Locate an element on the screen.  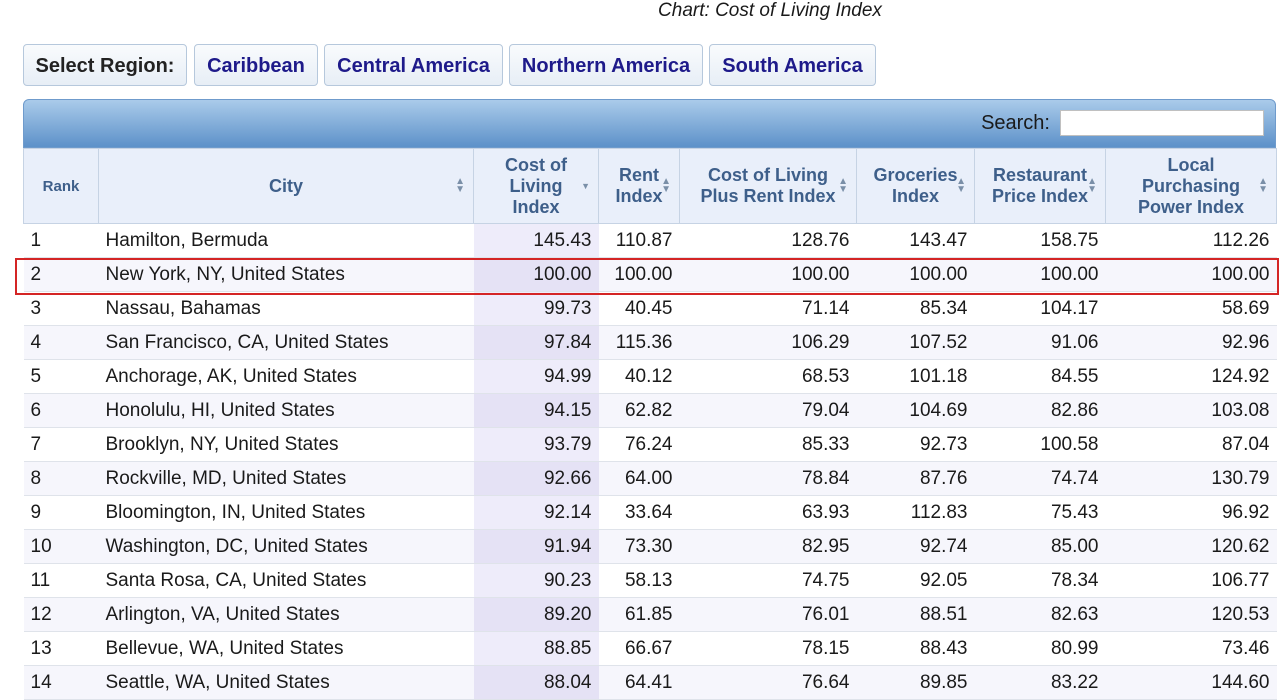
cell-rank: 13 is located at coordinates (61, 648).